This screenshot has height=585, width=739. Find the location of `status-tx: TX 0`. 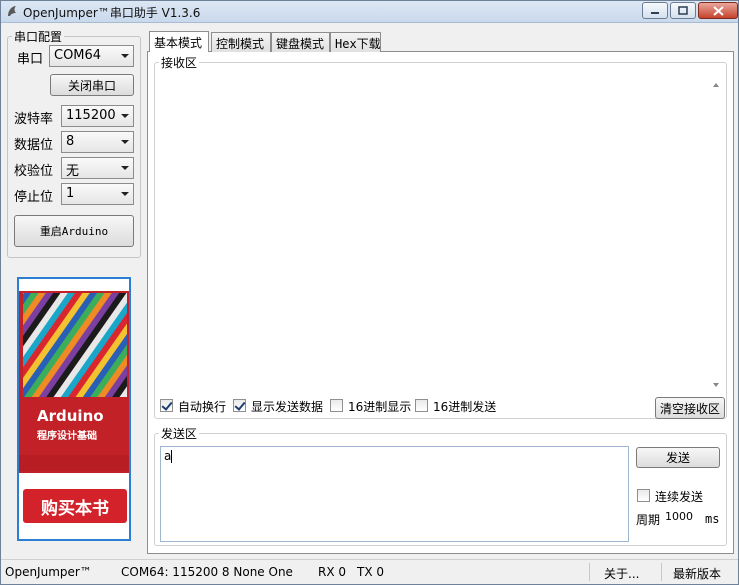

status-tx: TX 0 is located at coordinates (370, 572).